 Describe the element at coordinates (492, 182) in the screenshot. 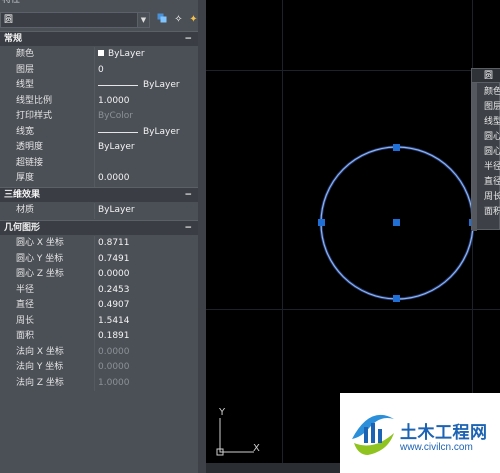

I see `quick-prop-row: 直径` at that location.